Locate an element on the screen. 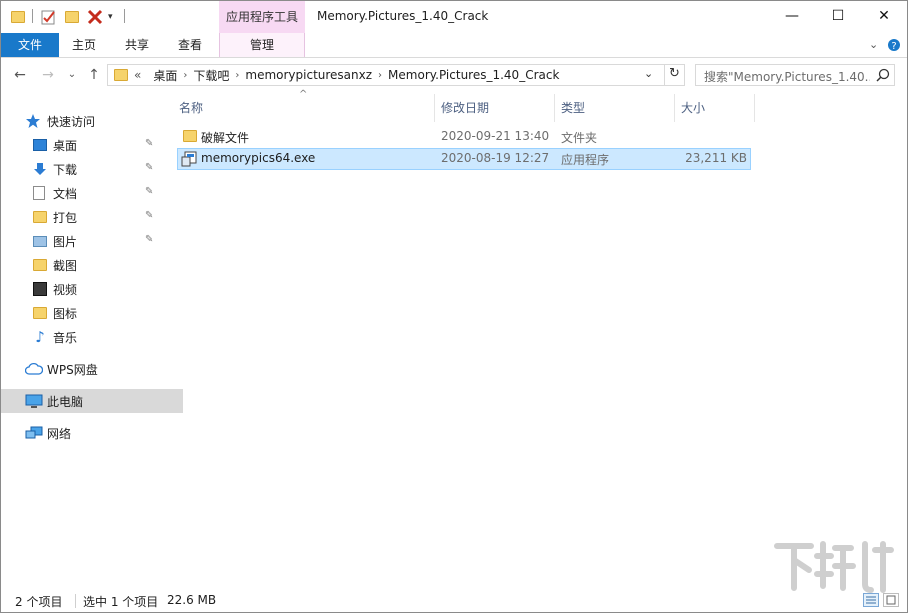 The height and width of the screenshot is (613, 908). sidebar-label: 视频 is located at coordinates (65, 289).